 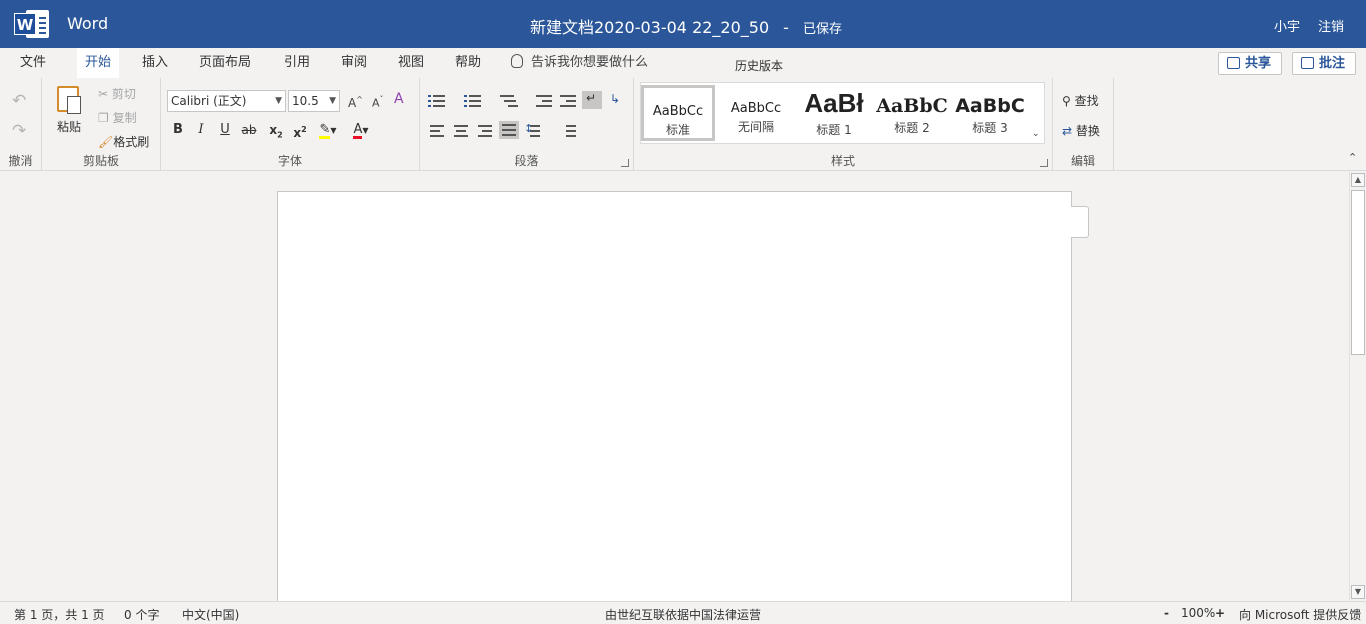 I want to click on document-title: 新建文档2020-03-04 22_20_50- 已保存, so click(x=686, y=26).